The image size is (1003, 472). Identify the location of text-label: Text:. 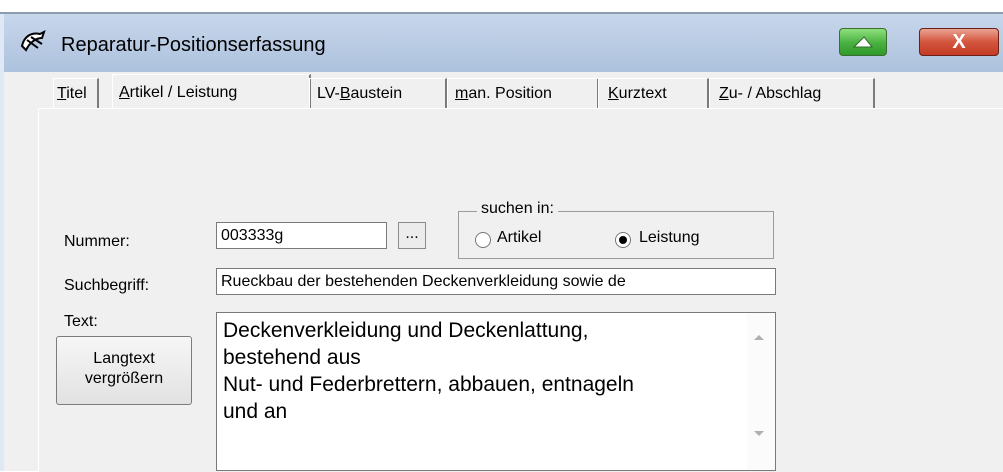
(81, 321).